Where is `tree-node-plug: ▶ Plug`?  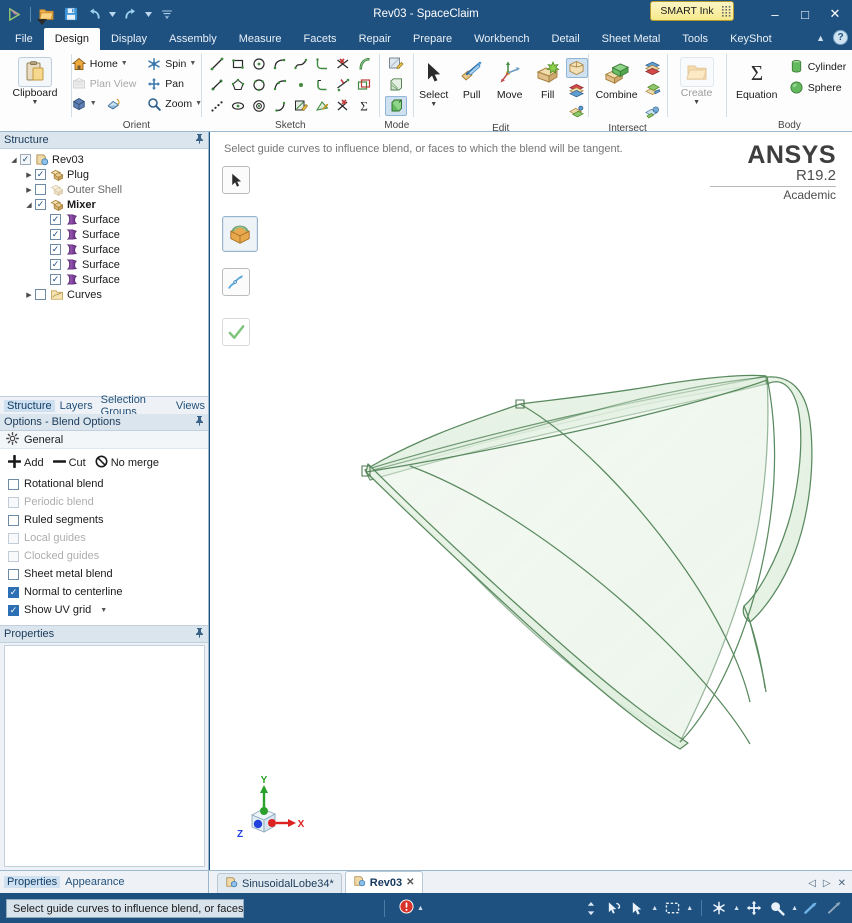
tree-node-plug: ▶ Plug is located at coordinates (104, 174).